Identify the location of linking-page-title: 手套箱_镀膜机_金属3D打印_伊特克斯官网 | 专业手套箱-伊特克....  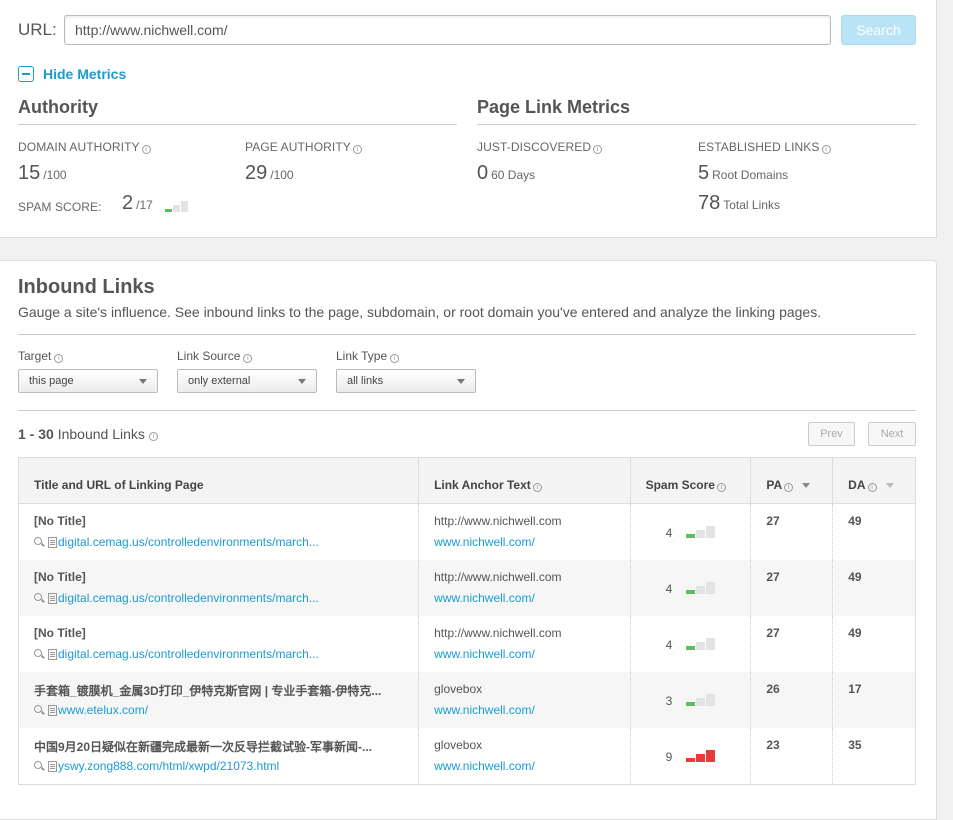
(208, 691).